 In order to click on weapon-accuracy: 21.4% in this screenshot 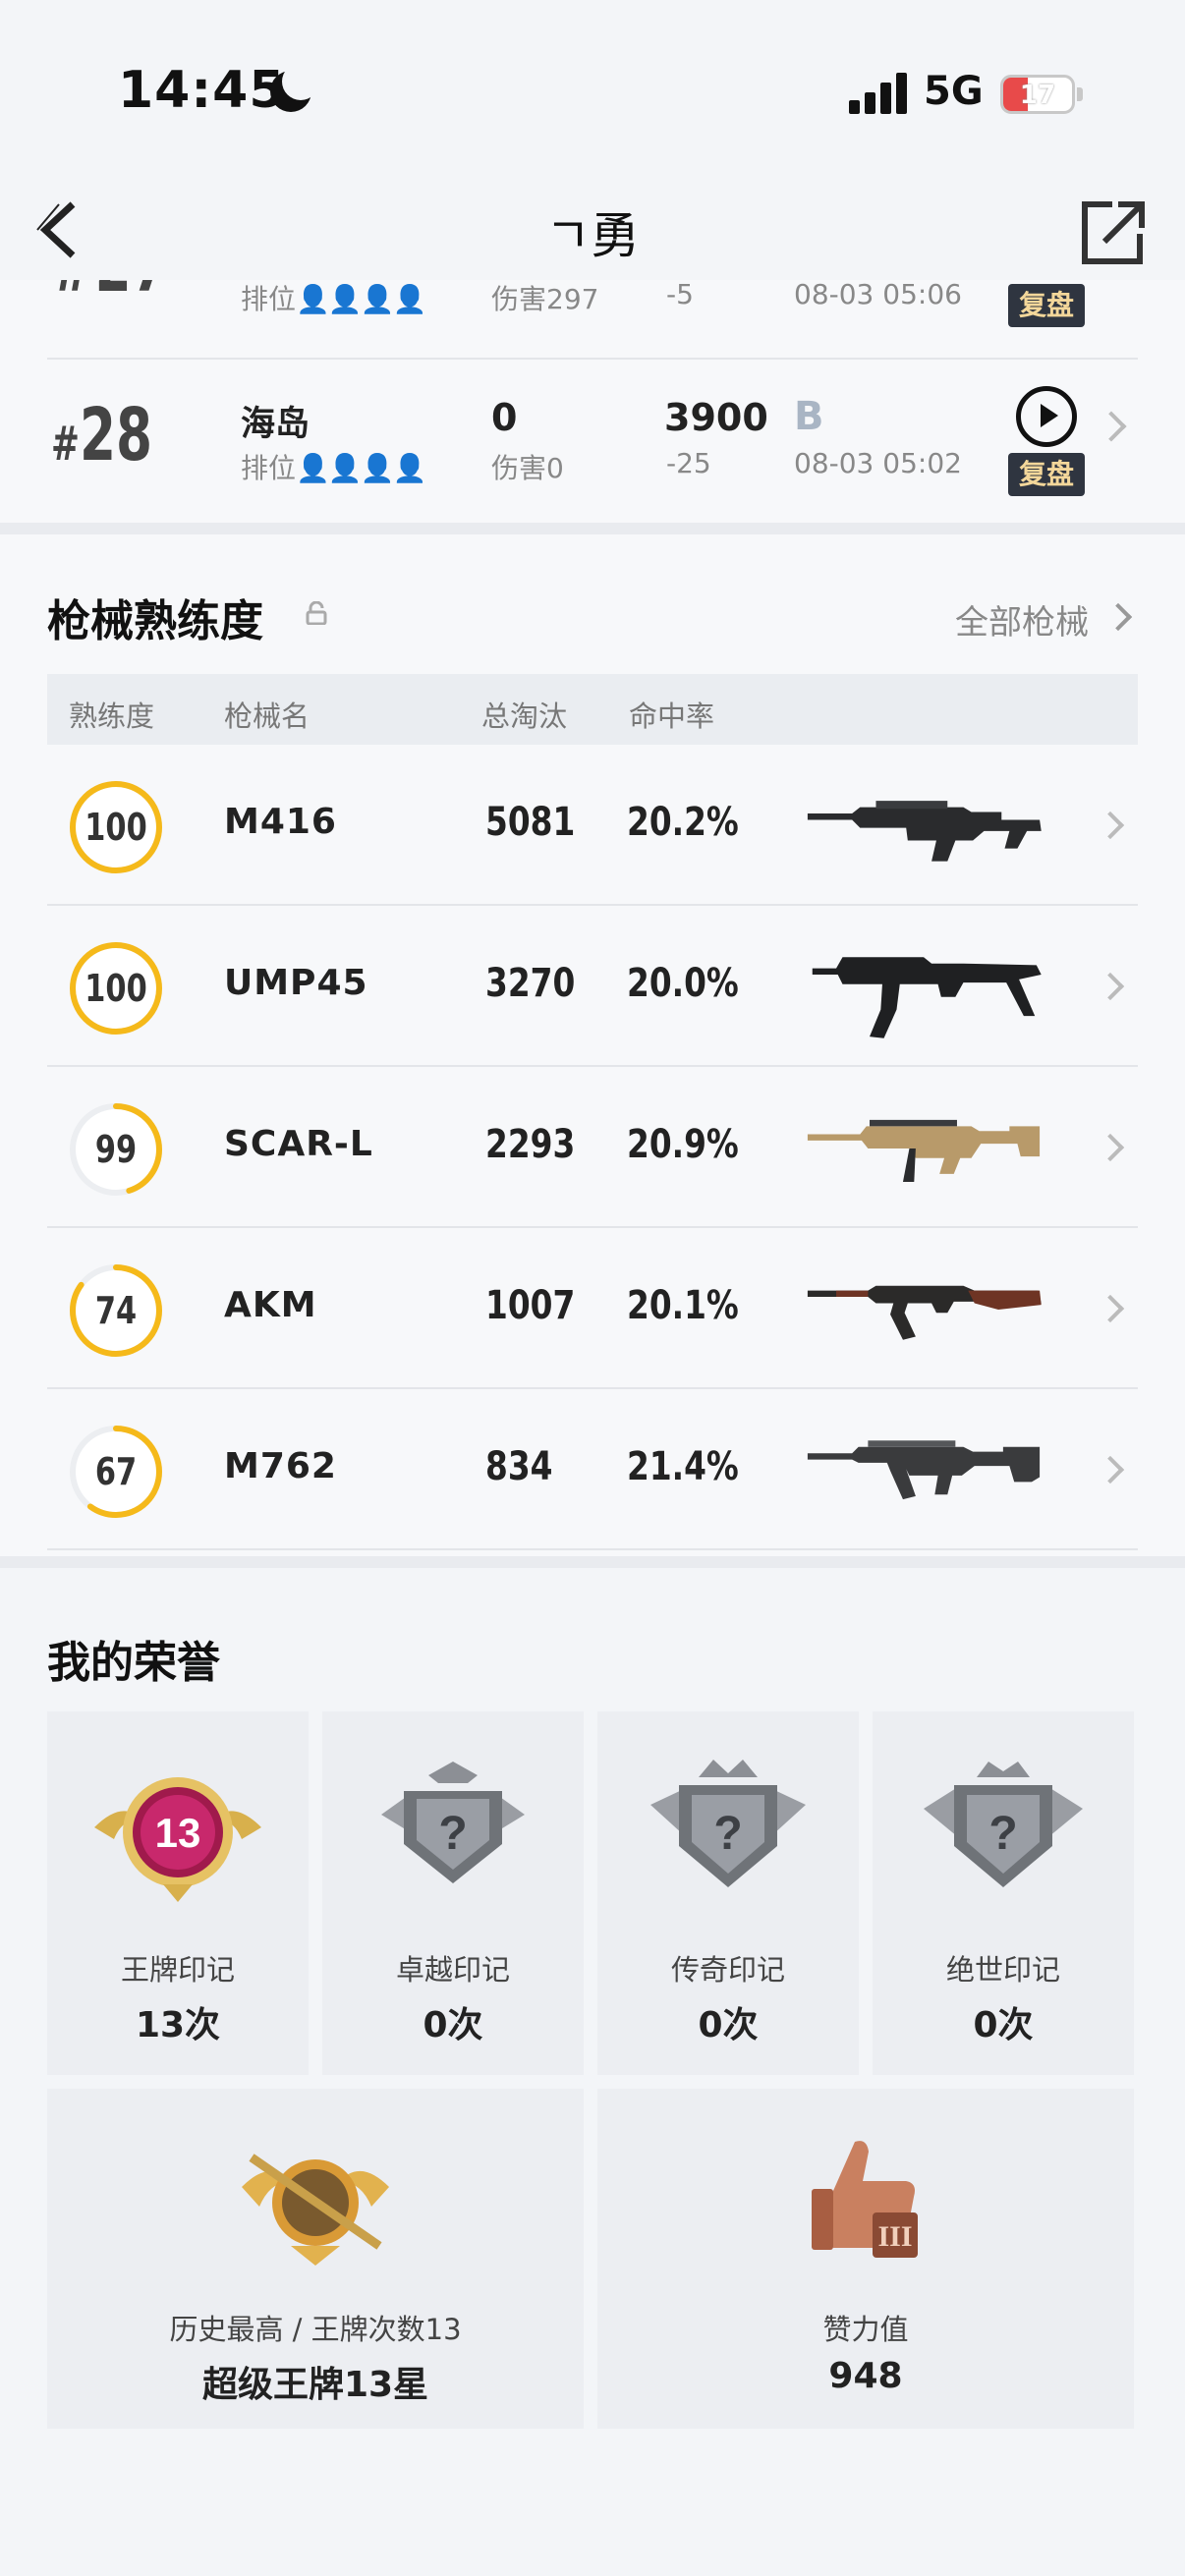, I will do `click(683, 1466)`.